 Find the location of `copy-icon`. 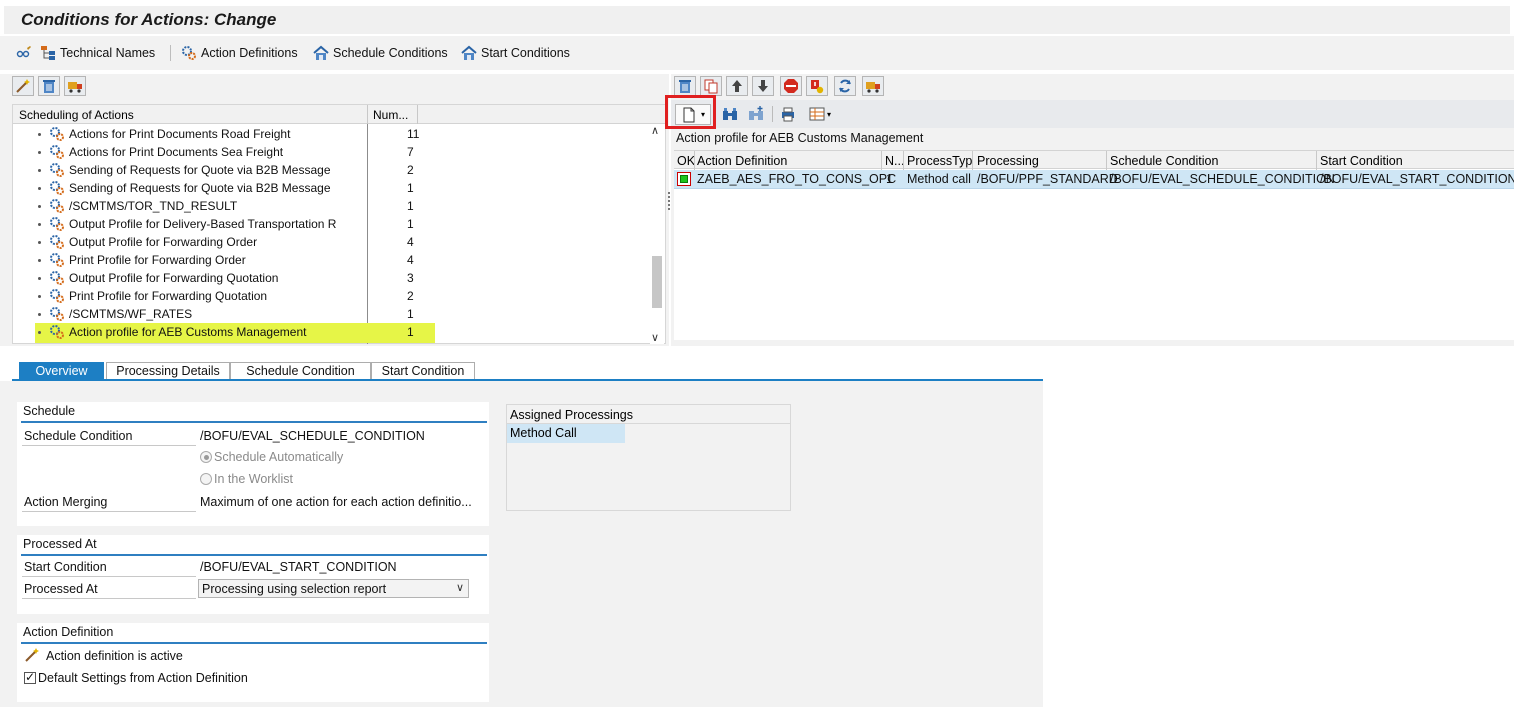

copy-icon is located at coordinates (711, 86).